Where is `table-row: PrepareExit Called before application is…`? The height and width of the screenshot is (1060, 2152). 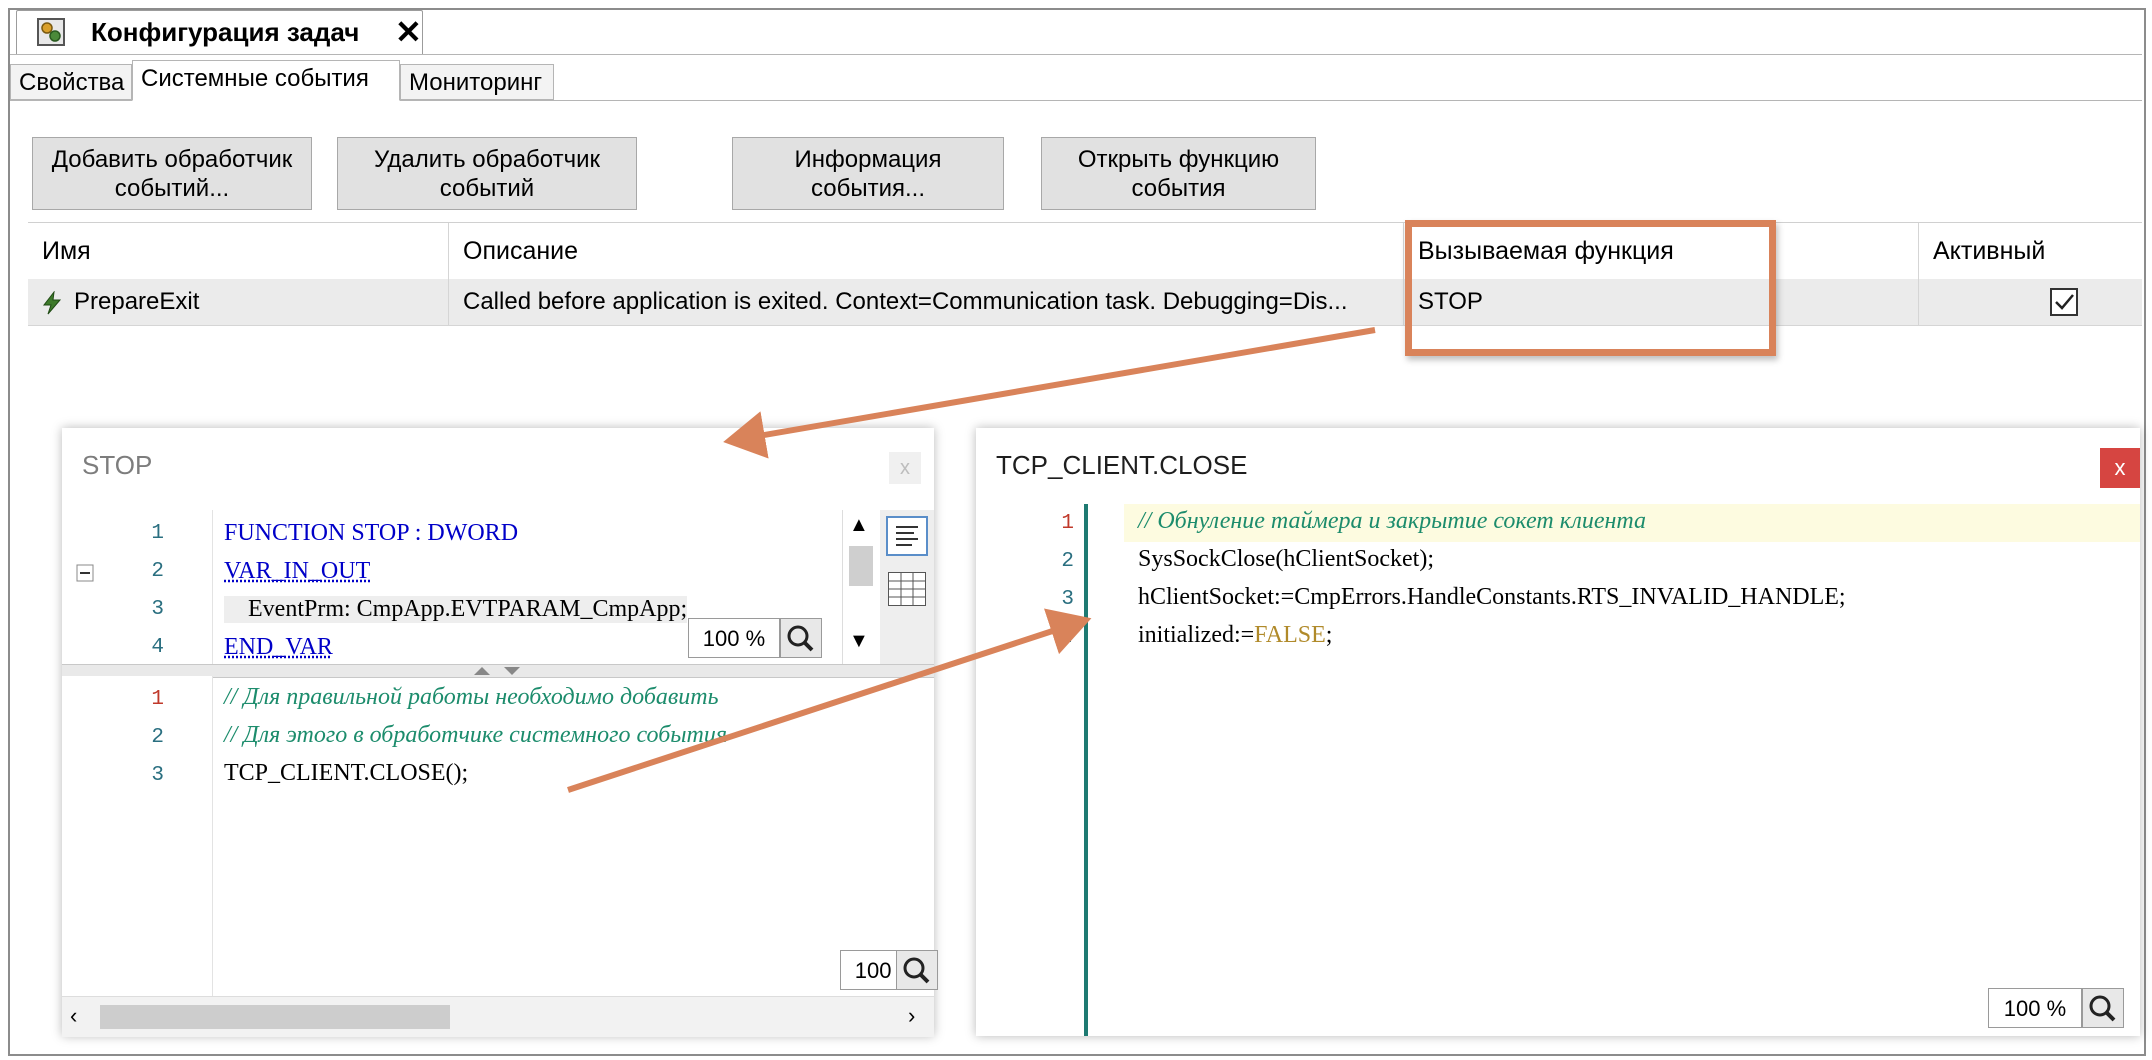
table-row: PrepareExit Called before application is… is located at coordinates (1085, 302).